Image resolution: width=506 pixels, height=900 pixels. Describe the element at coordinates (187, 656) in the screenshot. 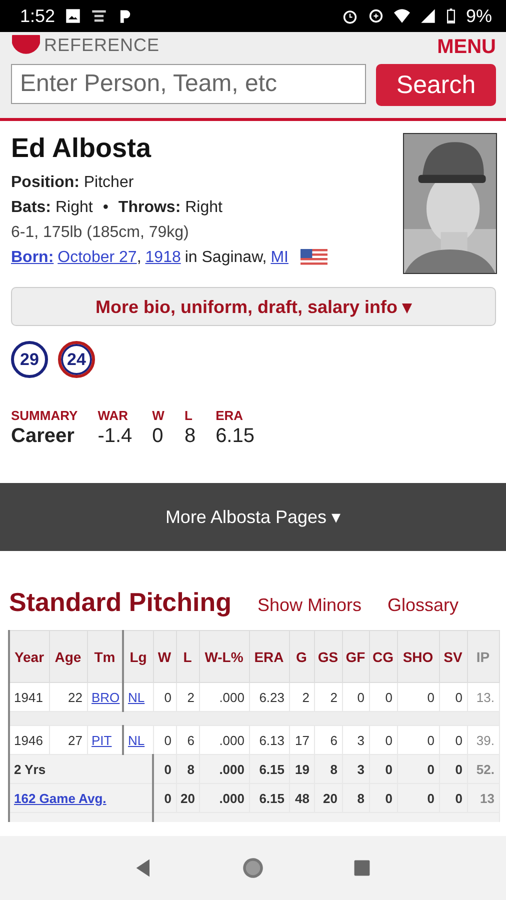

I see `column-header: L` at that location.